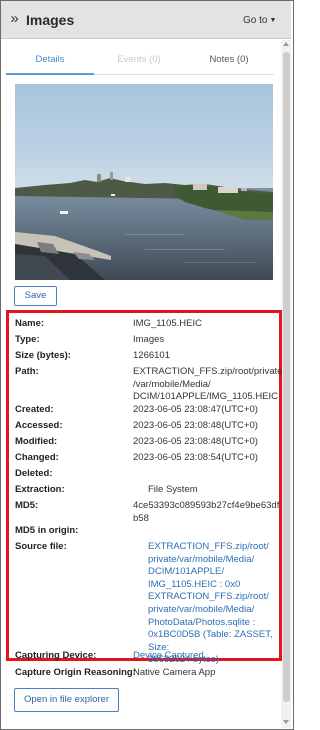  I want to click on panel-title: Images, so click(50, 20).